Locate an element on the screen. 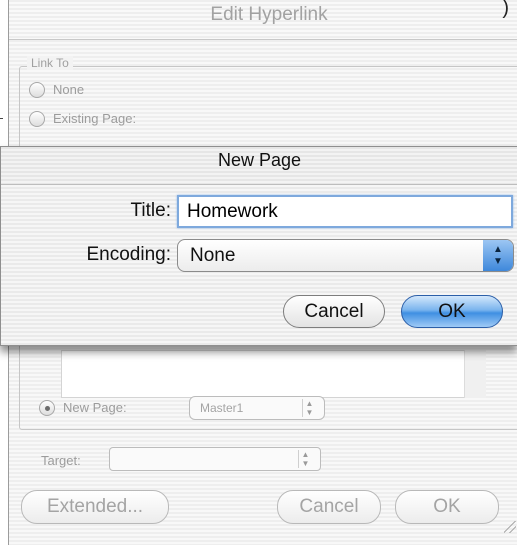 This screenshot has height=545, width=517. sheet-ok-button: OK is located at coordinates (452, 311).